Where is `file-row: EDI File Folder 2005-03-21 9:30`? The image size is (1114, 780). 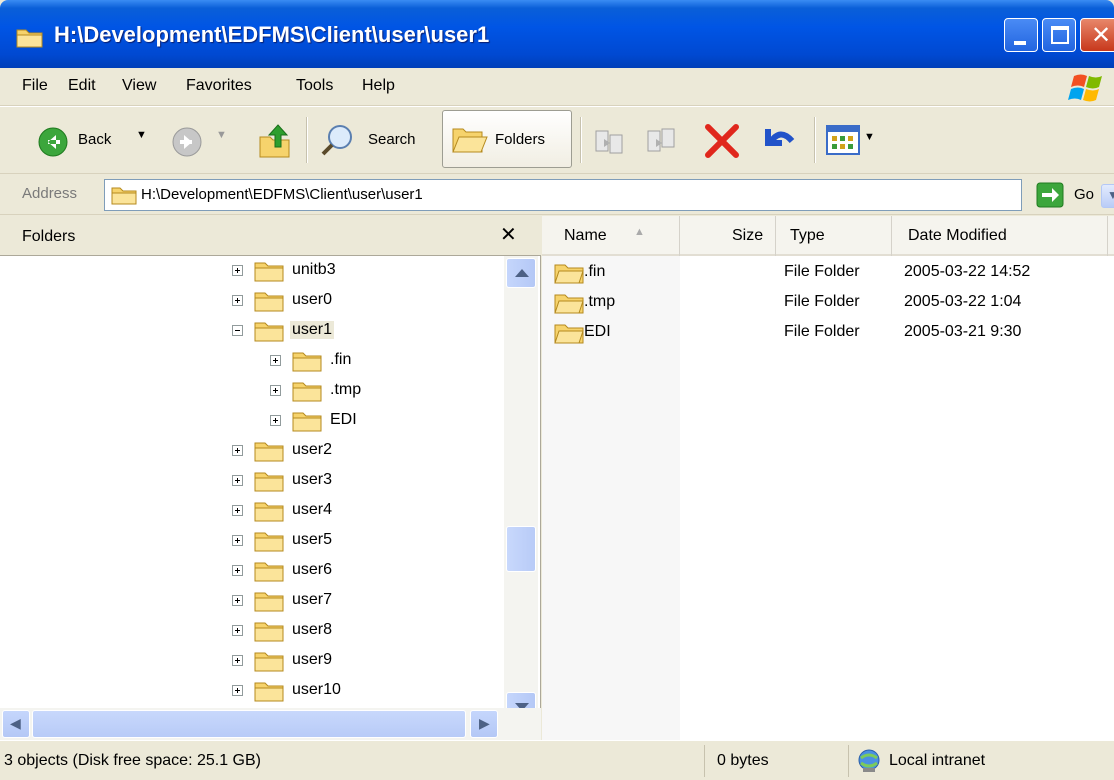
file-row: EDI File Folder 2005-03-21 9:30 is located at coordinates (828, 333).